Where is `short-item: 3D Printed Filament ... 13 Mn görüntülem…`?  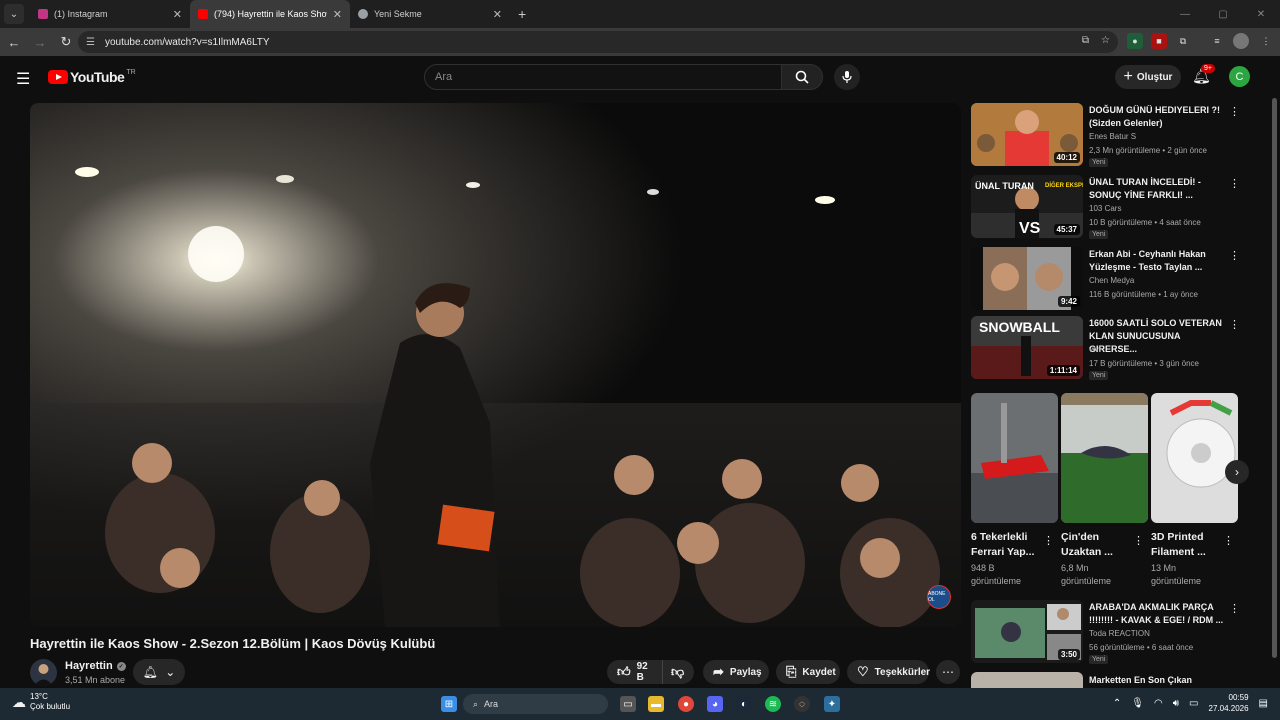 short-item: 3D Printed Filament ... 13 Mn görüntülem… is located at coordinates (1194, 490).